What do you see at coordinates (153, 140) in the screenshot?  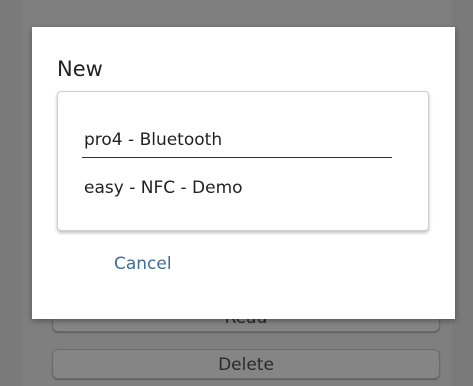 I see `option-pro4-bluetooth: pro4 - Bluetooth` at bounding box center [153, 140].